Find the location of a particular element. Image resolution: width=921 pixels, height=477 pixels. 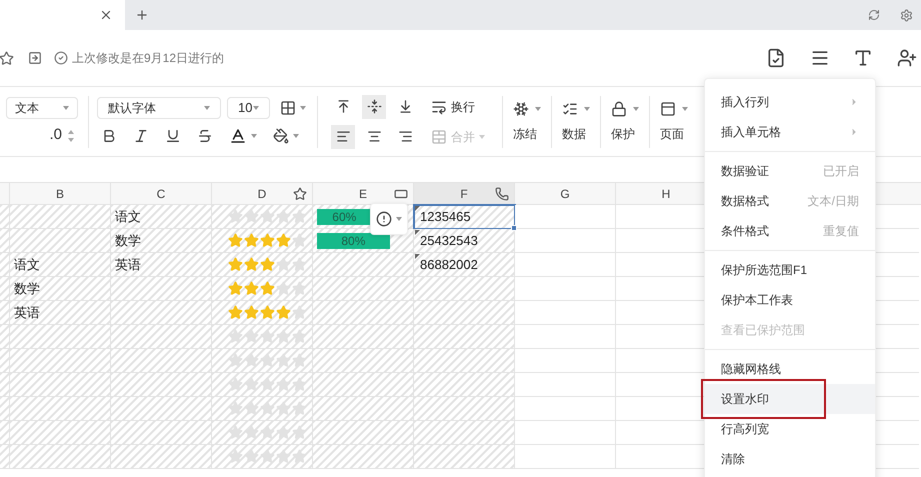

close-icon is located at coordinates (106, 15).